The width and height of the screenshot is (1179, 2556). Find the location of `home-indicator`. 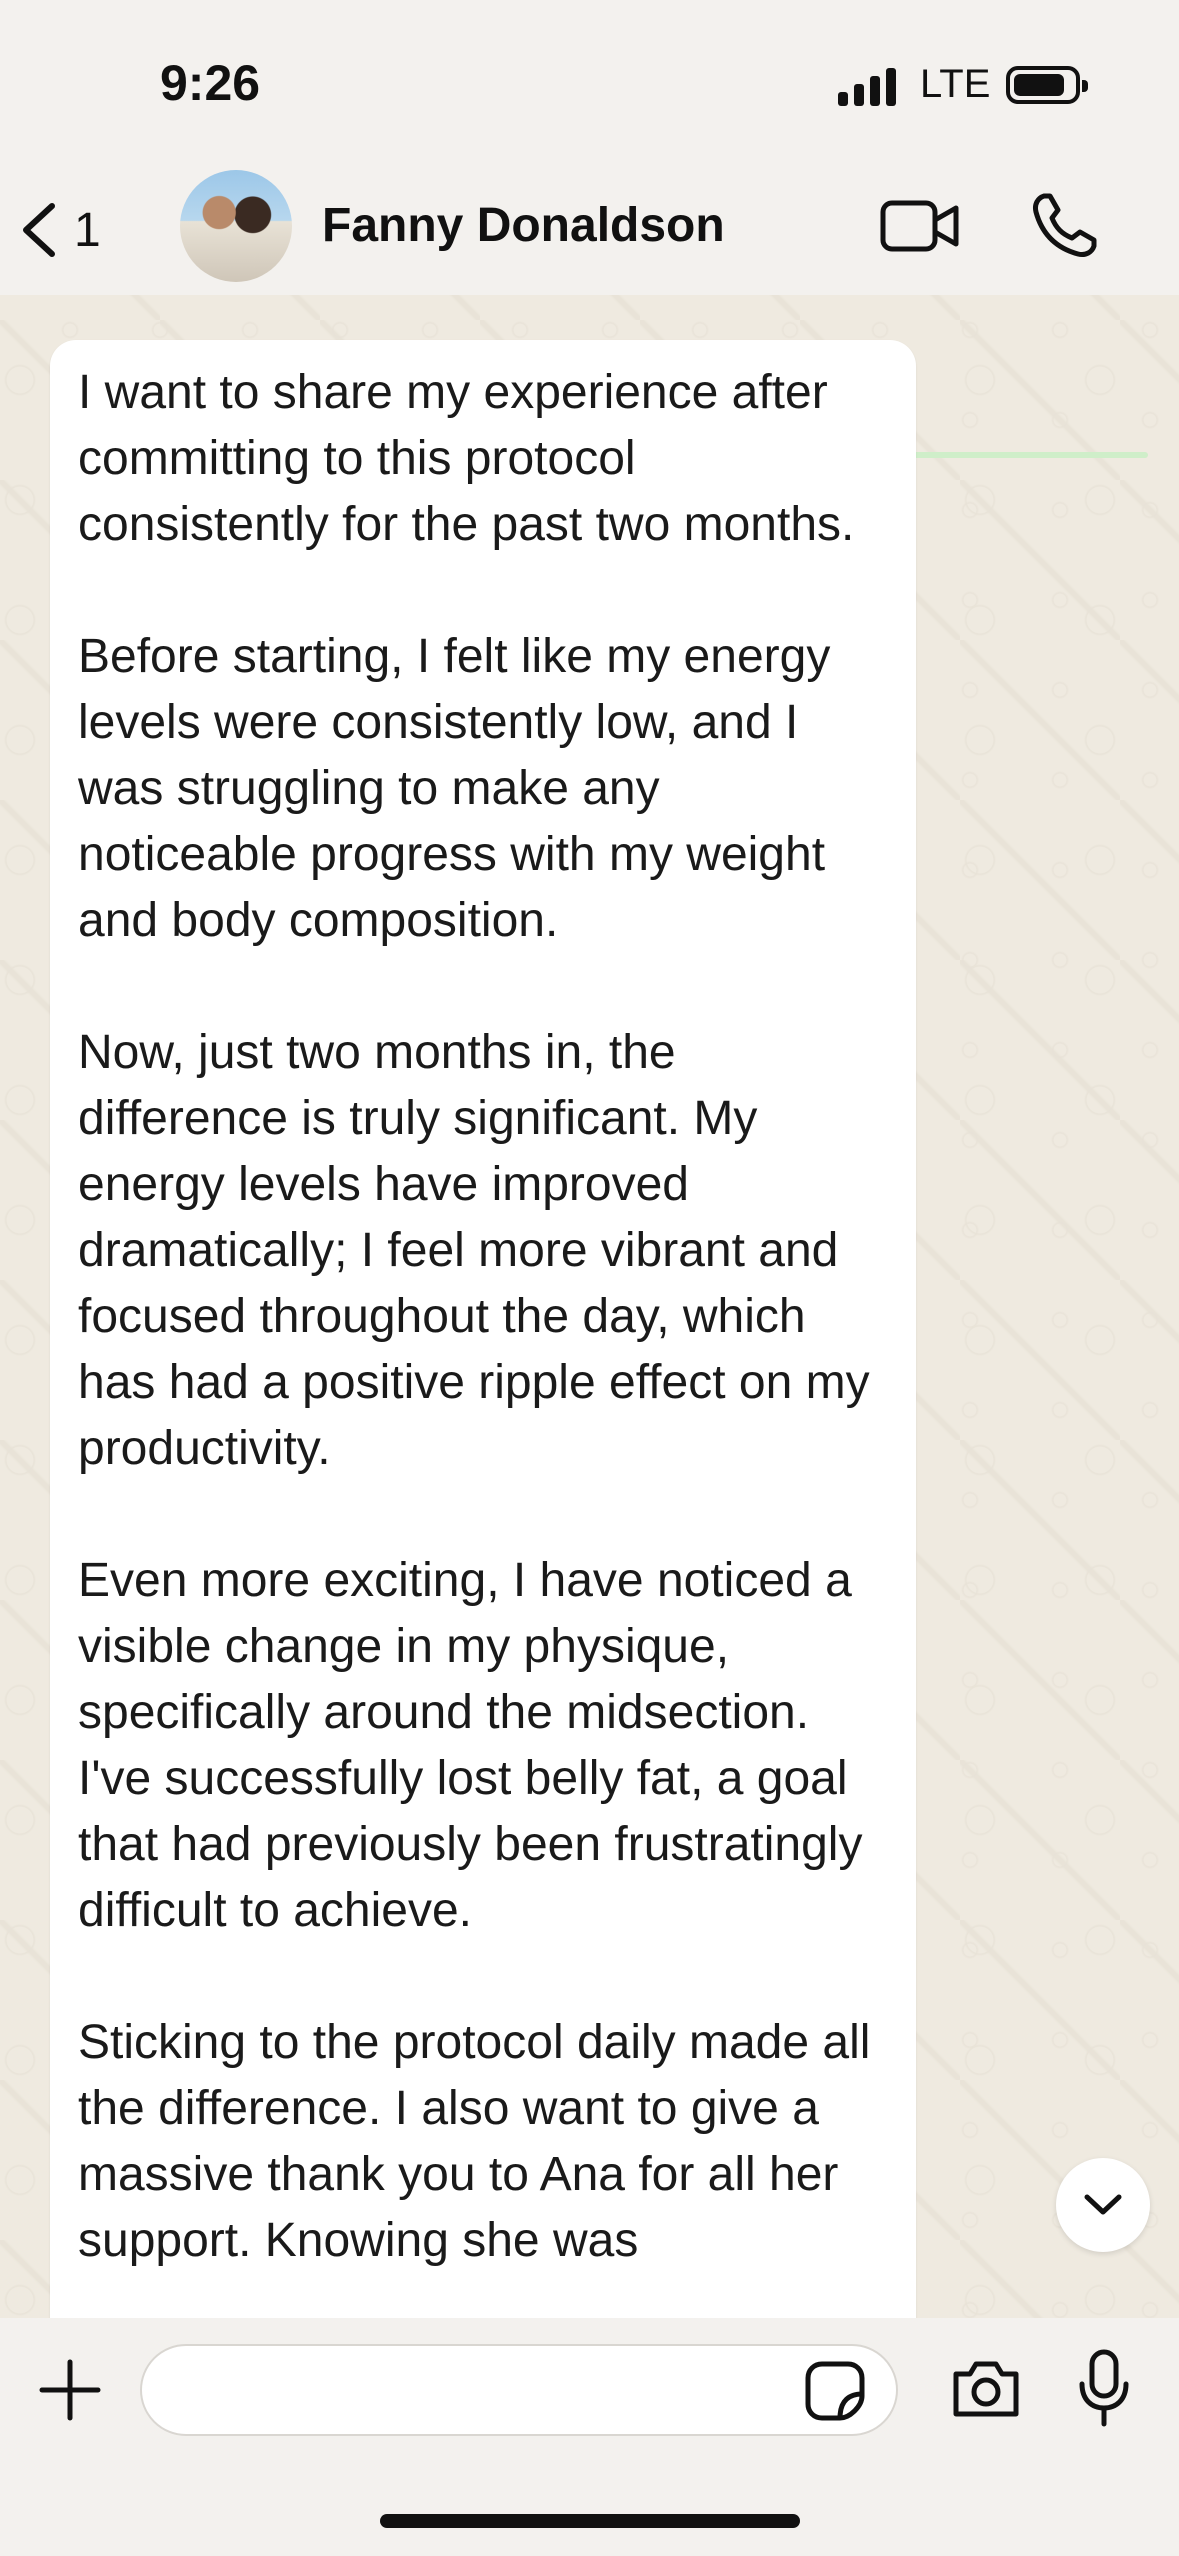

home-indicator is located at coordinates (590, 2521).